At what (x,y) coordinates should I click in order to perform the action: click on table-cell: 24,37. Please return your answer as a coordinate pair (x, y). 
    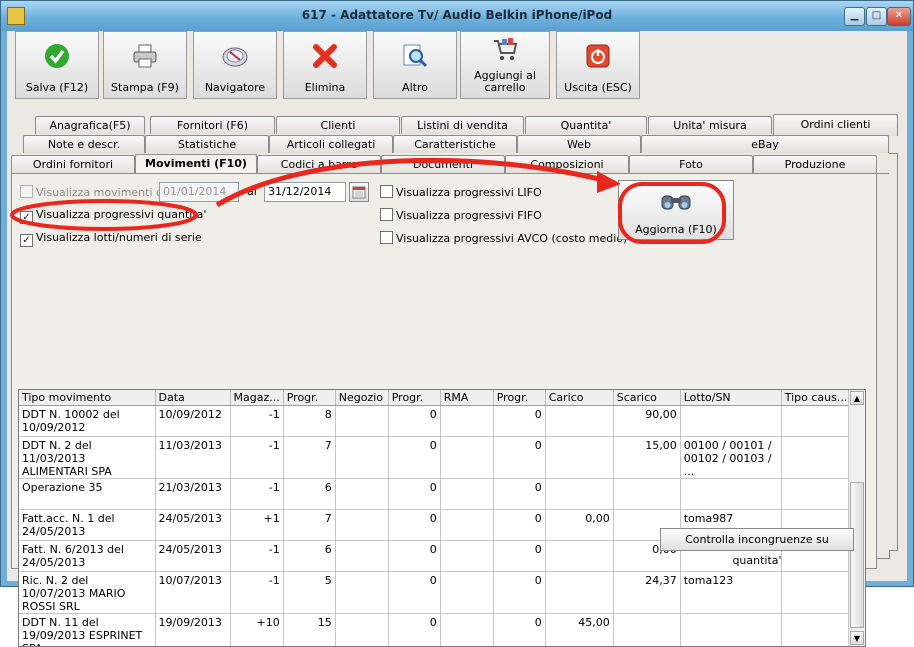
    Looking at the image, I should click on (646, 593).